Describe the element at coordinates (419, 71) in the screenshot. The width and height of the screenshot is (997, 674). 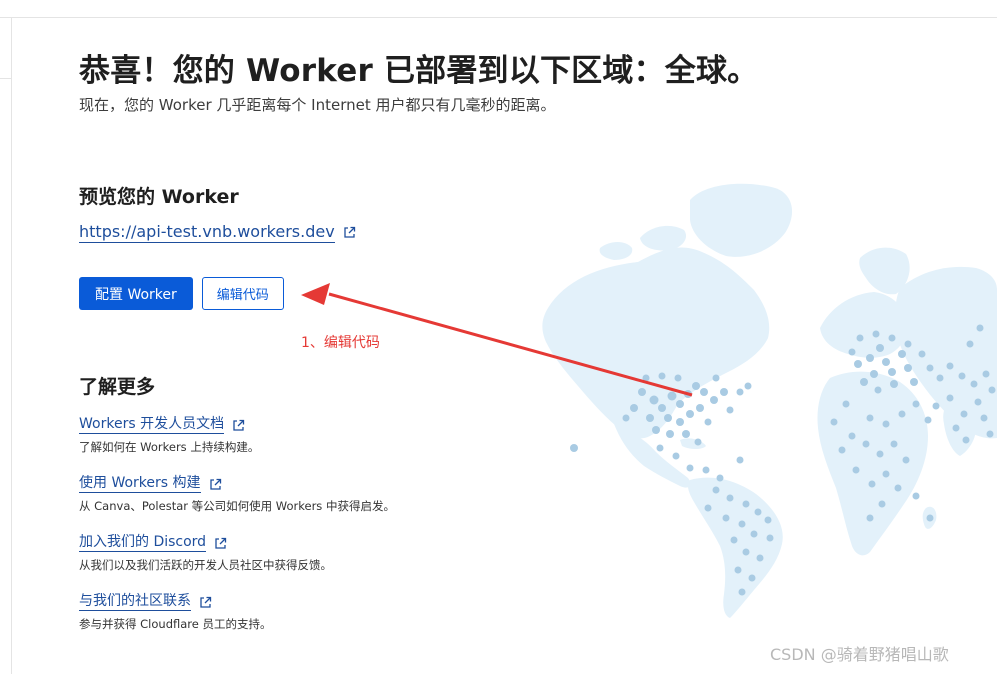
I see `page-title: 恭喜！您的 Worker 已部署到以下区域：全球。` at that location.